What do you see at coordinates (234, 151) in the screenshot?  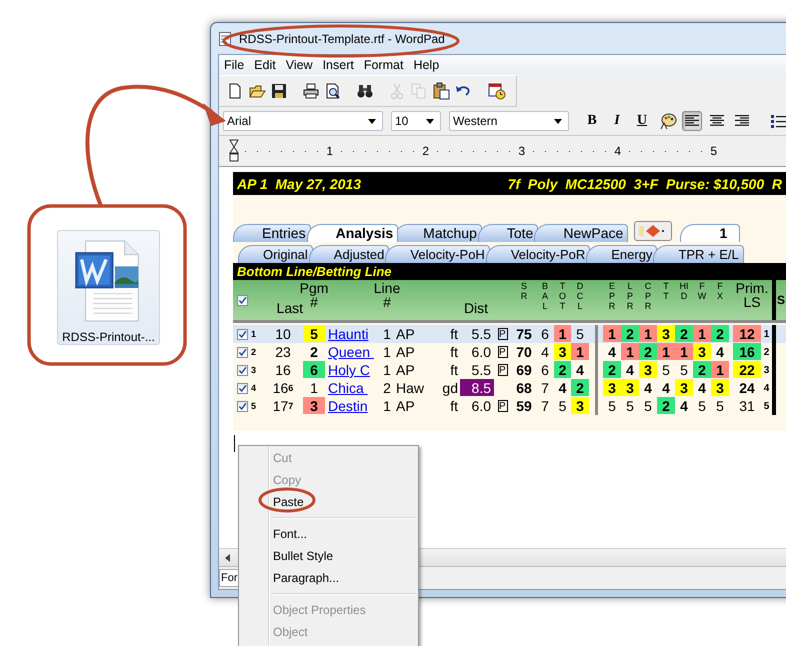 I see `indent-marker-icon` at bounding box center [234, 151].